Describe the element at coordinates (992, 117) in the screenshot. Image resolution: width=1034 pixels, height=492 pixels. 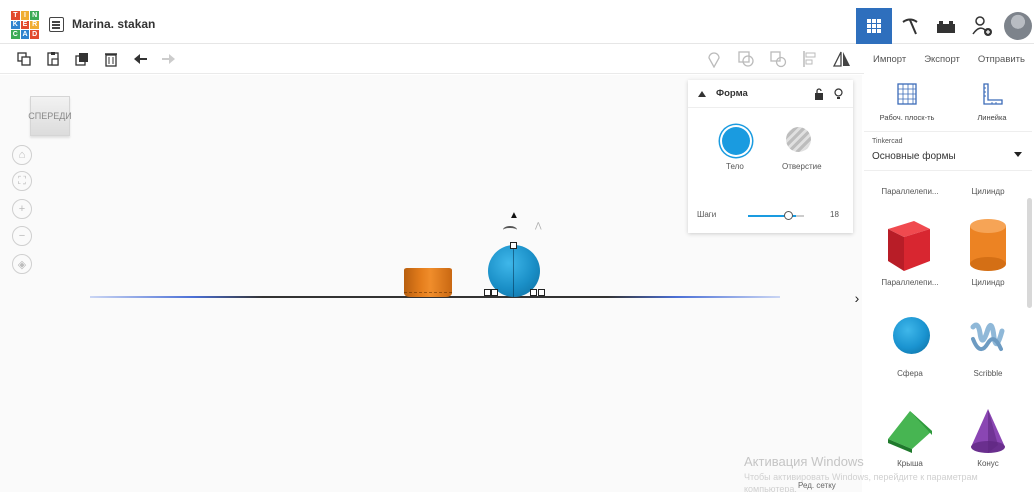
I see `ruler-label: Линейка` at that location.